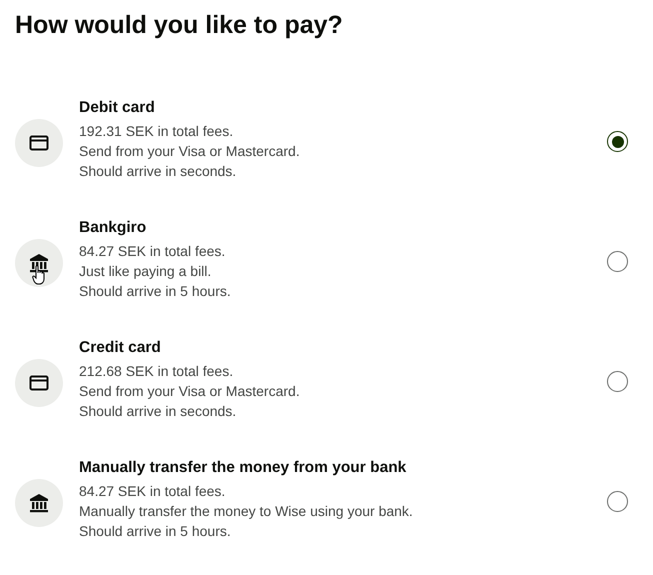 This screenshot has height=575, width=653. I want to click on option-description: Just like paying a bill., so click(145, 271).